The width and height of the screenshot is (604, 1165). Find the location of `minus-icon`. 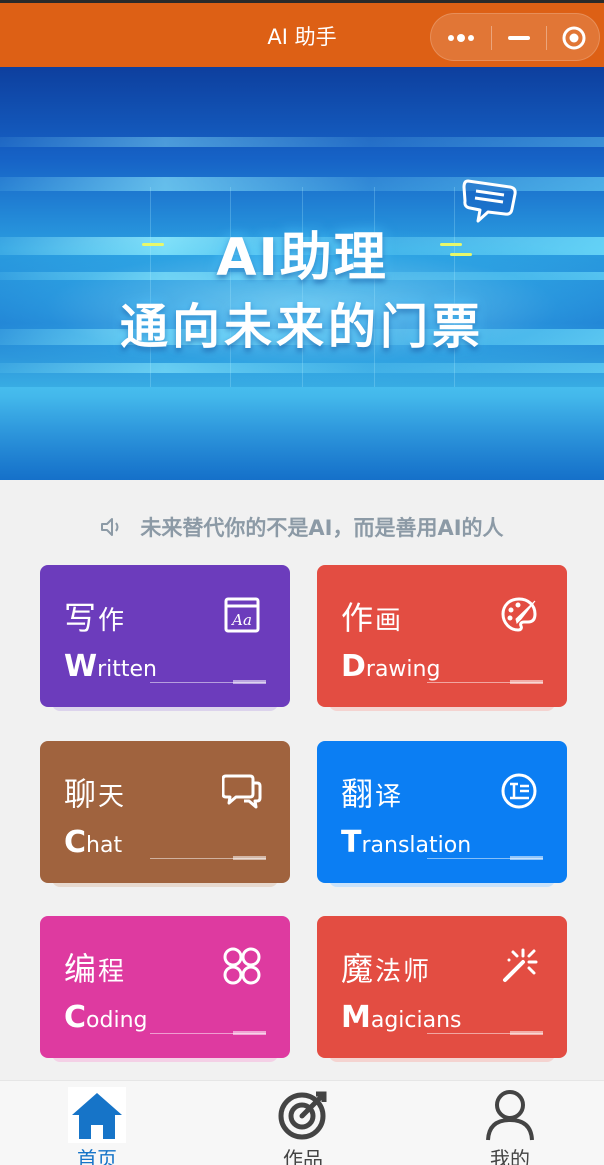

minus-icon is located at coordinates (518, 38).